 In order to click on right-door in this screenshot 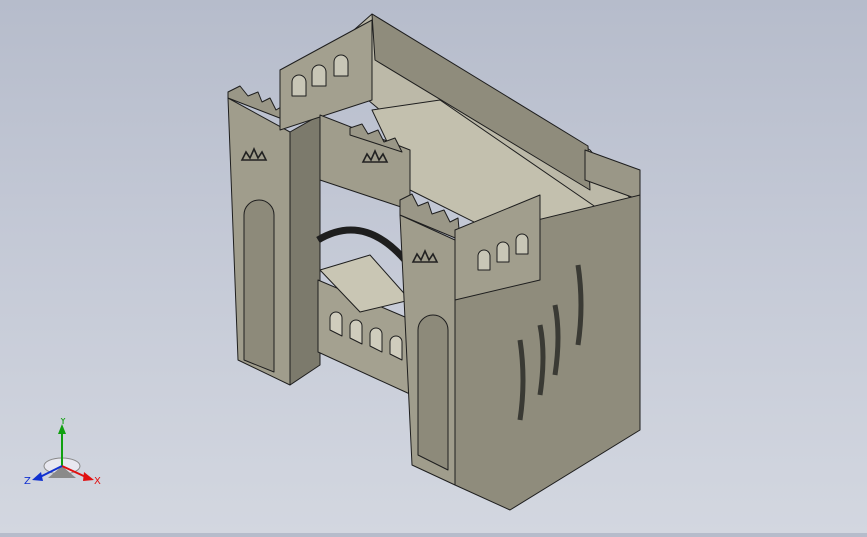, I will do `click(433, 392)`.